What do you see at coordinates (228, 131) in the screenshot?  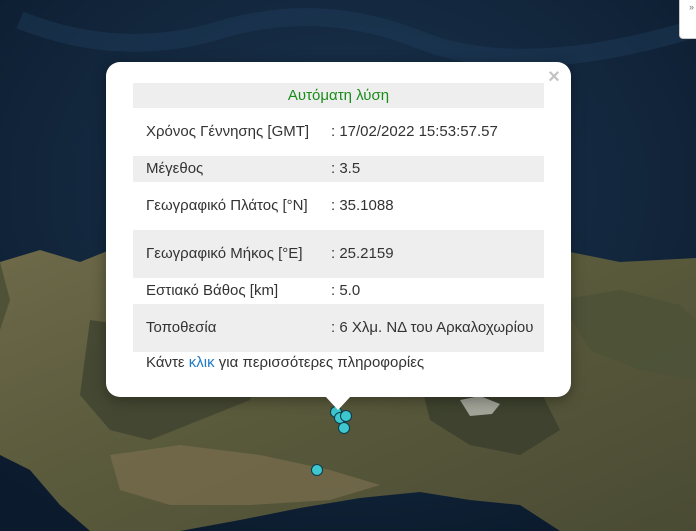 I see `row-label: Χρόνος Γέννησης [GMT]` at bounding box center [228, 131].